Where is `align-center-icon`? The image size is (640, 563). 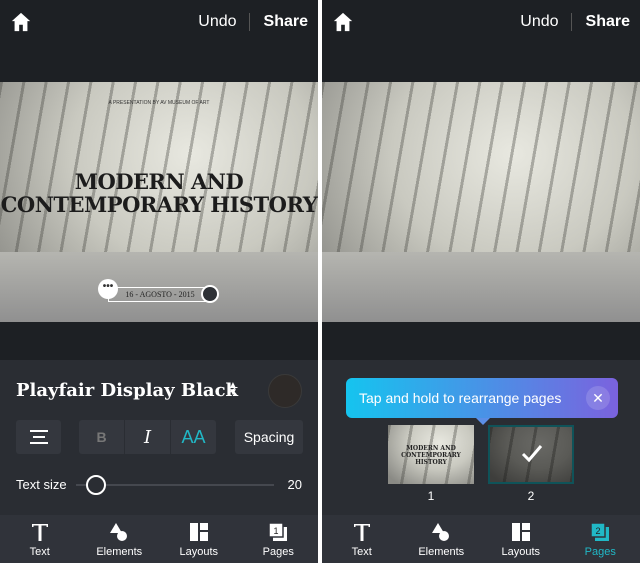 align-center-icon is located at coordinates (38, 437).